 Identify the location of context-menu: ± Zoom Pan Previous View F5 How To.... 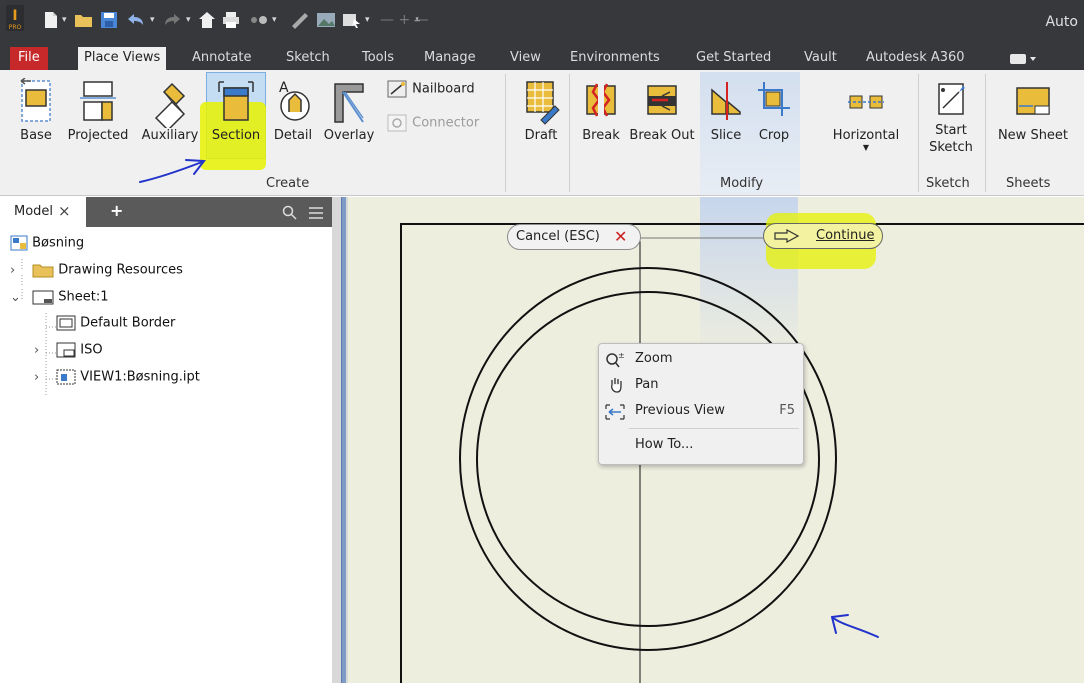
(701, 404).